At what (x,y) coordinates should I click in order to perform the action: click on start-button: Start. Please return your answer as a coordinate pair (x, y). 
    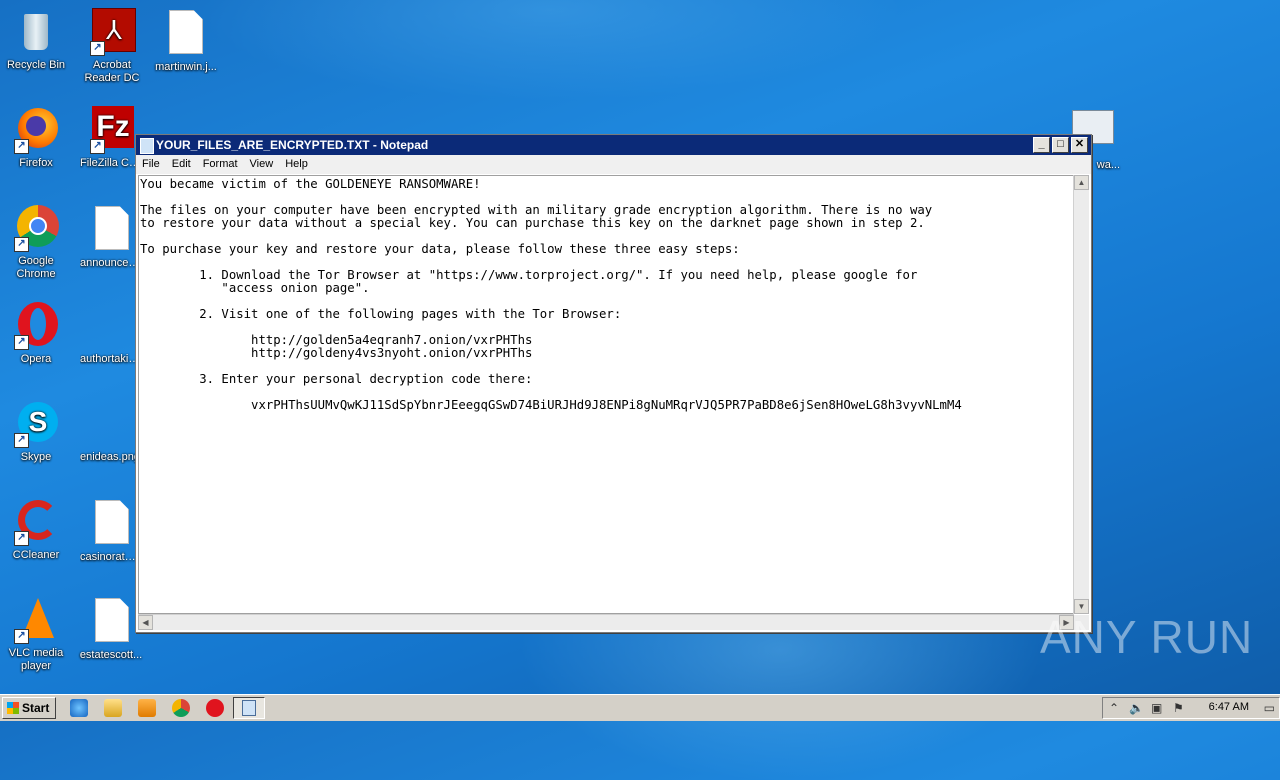
    Looking at the image, I should click on (29, 708).